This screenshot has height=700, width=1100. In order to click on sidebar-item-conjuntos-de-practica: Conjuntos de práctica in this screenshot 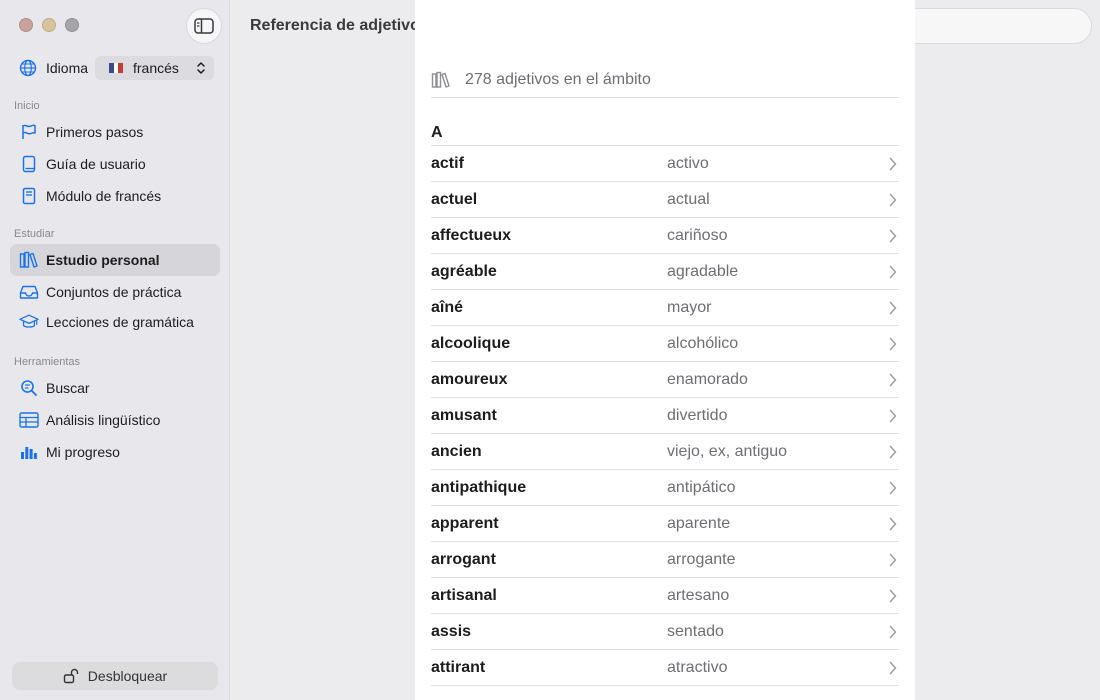, I will do `click(115, 292)`.